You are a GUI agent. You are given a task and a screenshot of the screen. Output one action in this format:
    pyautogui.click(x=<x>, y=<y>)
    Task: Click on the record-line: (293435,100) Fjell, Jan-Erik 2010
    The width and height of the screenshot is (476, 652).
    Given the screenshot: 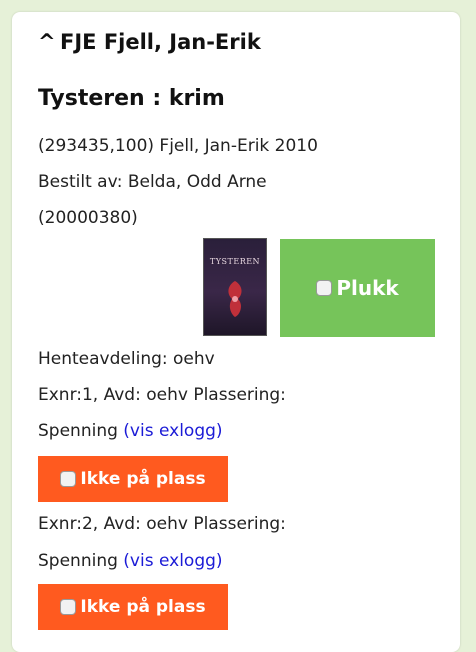 What is the action you would take?
    pyautogui.click(x=178, y=146)
    